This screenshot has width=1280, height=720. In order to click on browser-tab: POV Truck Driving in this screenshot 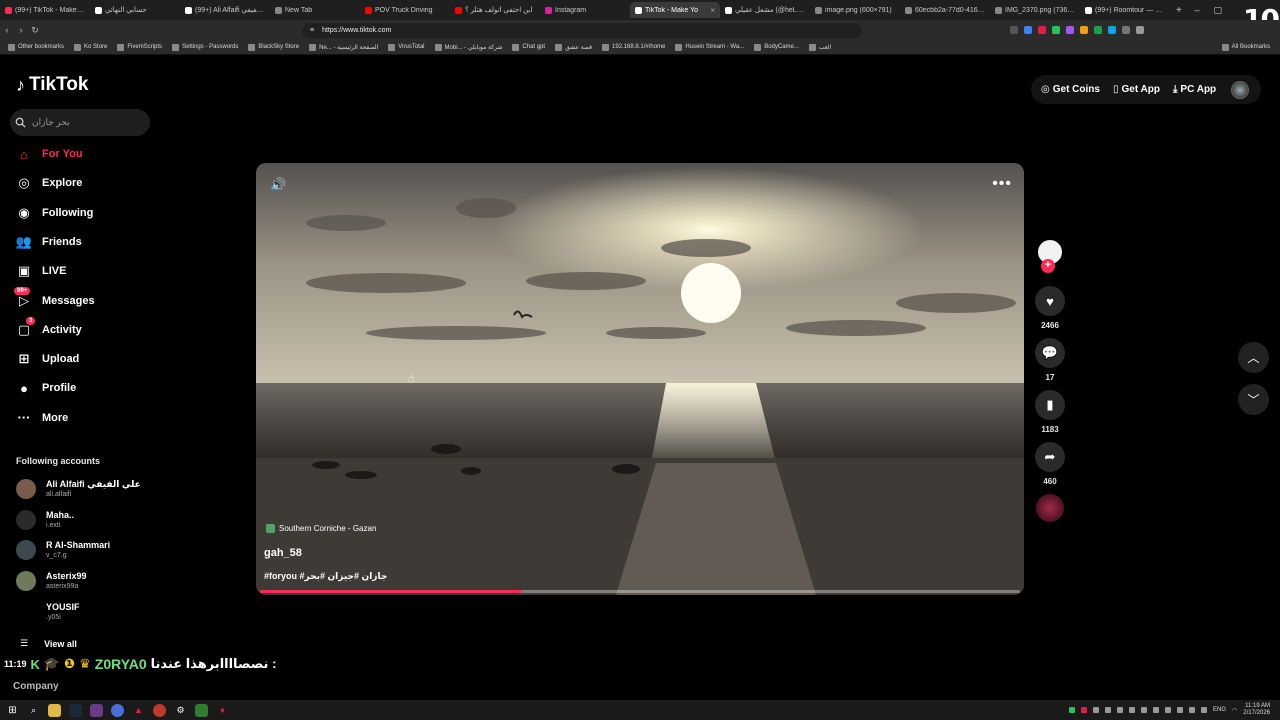, I will do `click(405, 10)`.